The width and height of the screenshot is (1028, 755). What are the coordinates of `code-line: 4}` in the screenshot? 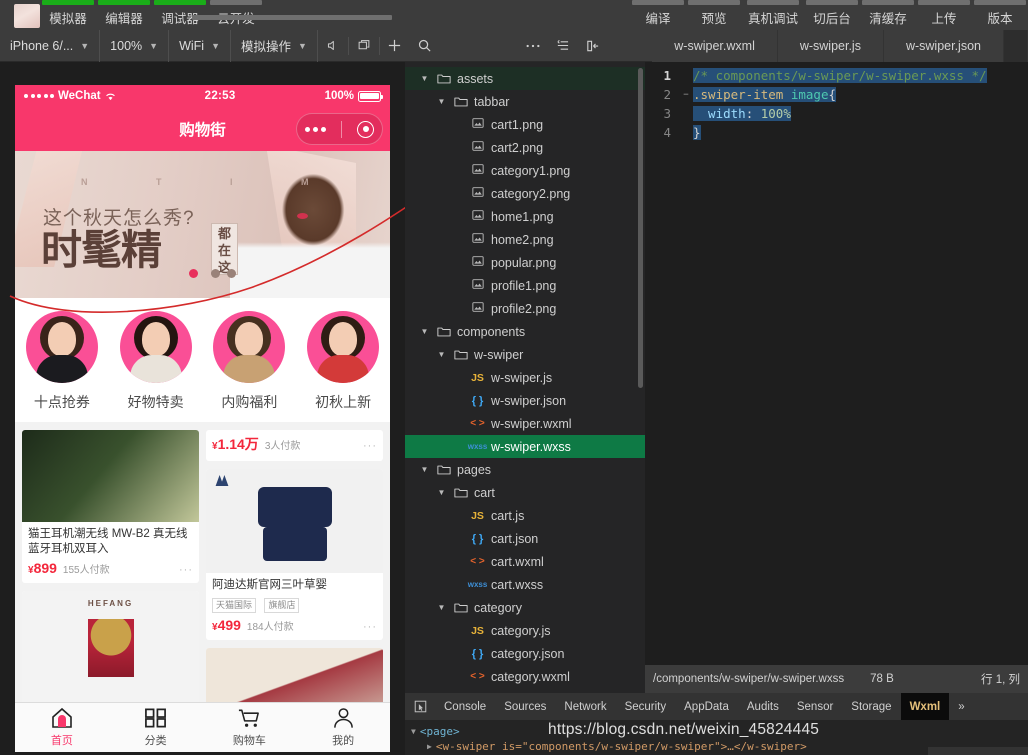 It's located at (836, 132).